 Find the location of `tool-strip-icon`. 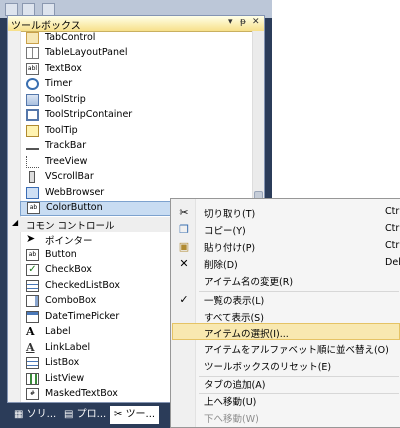

tool-strip-icon is located at coordinates (32, 100).